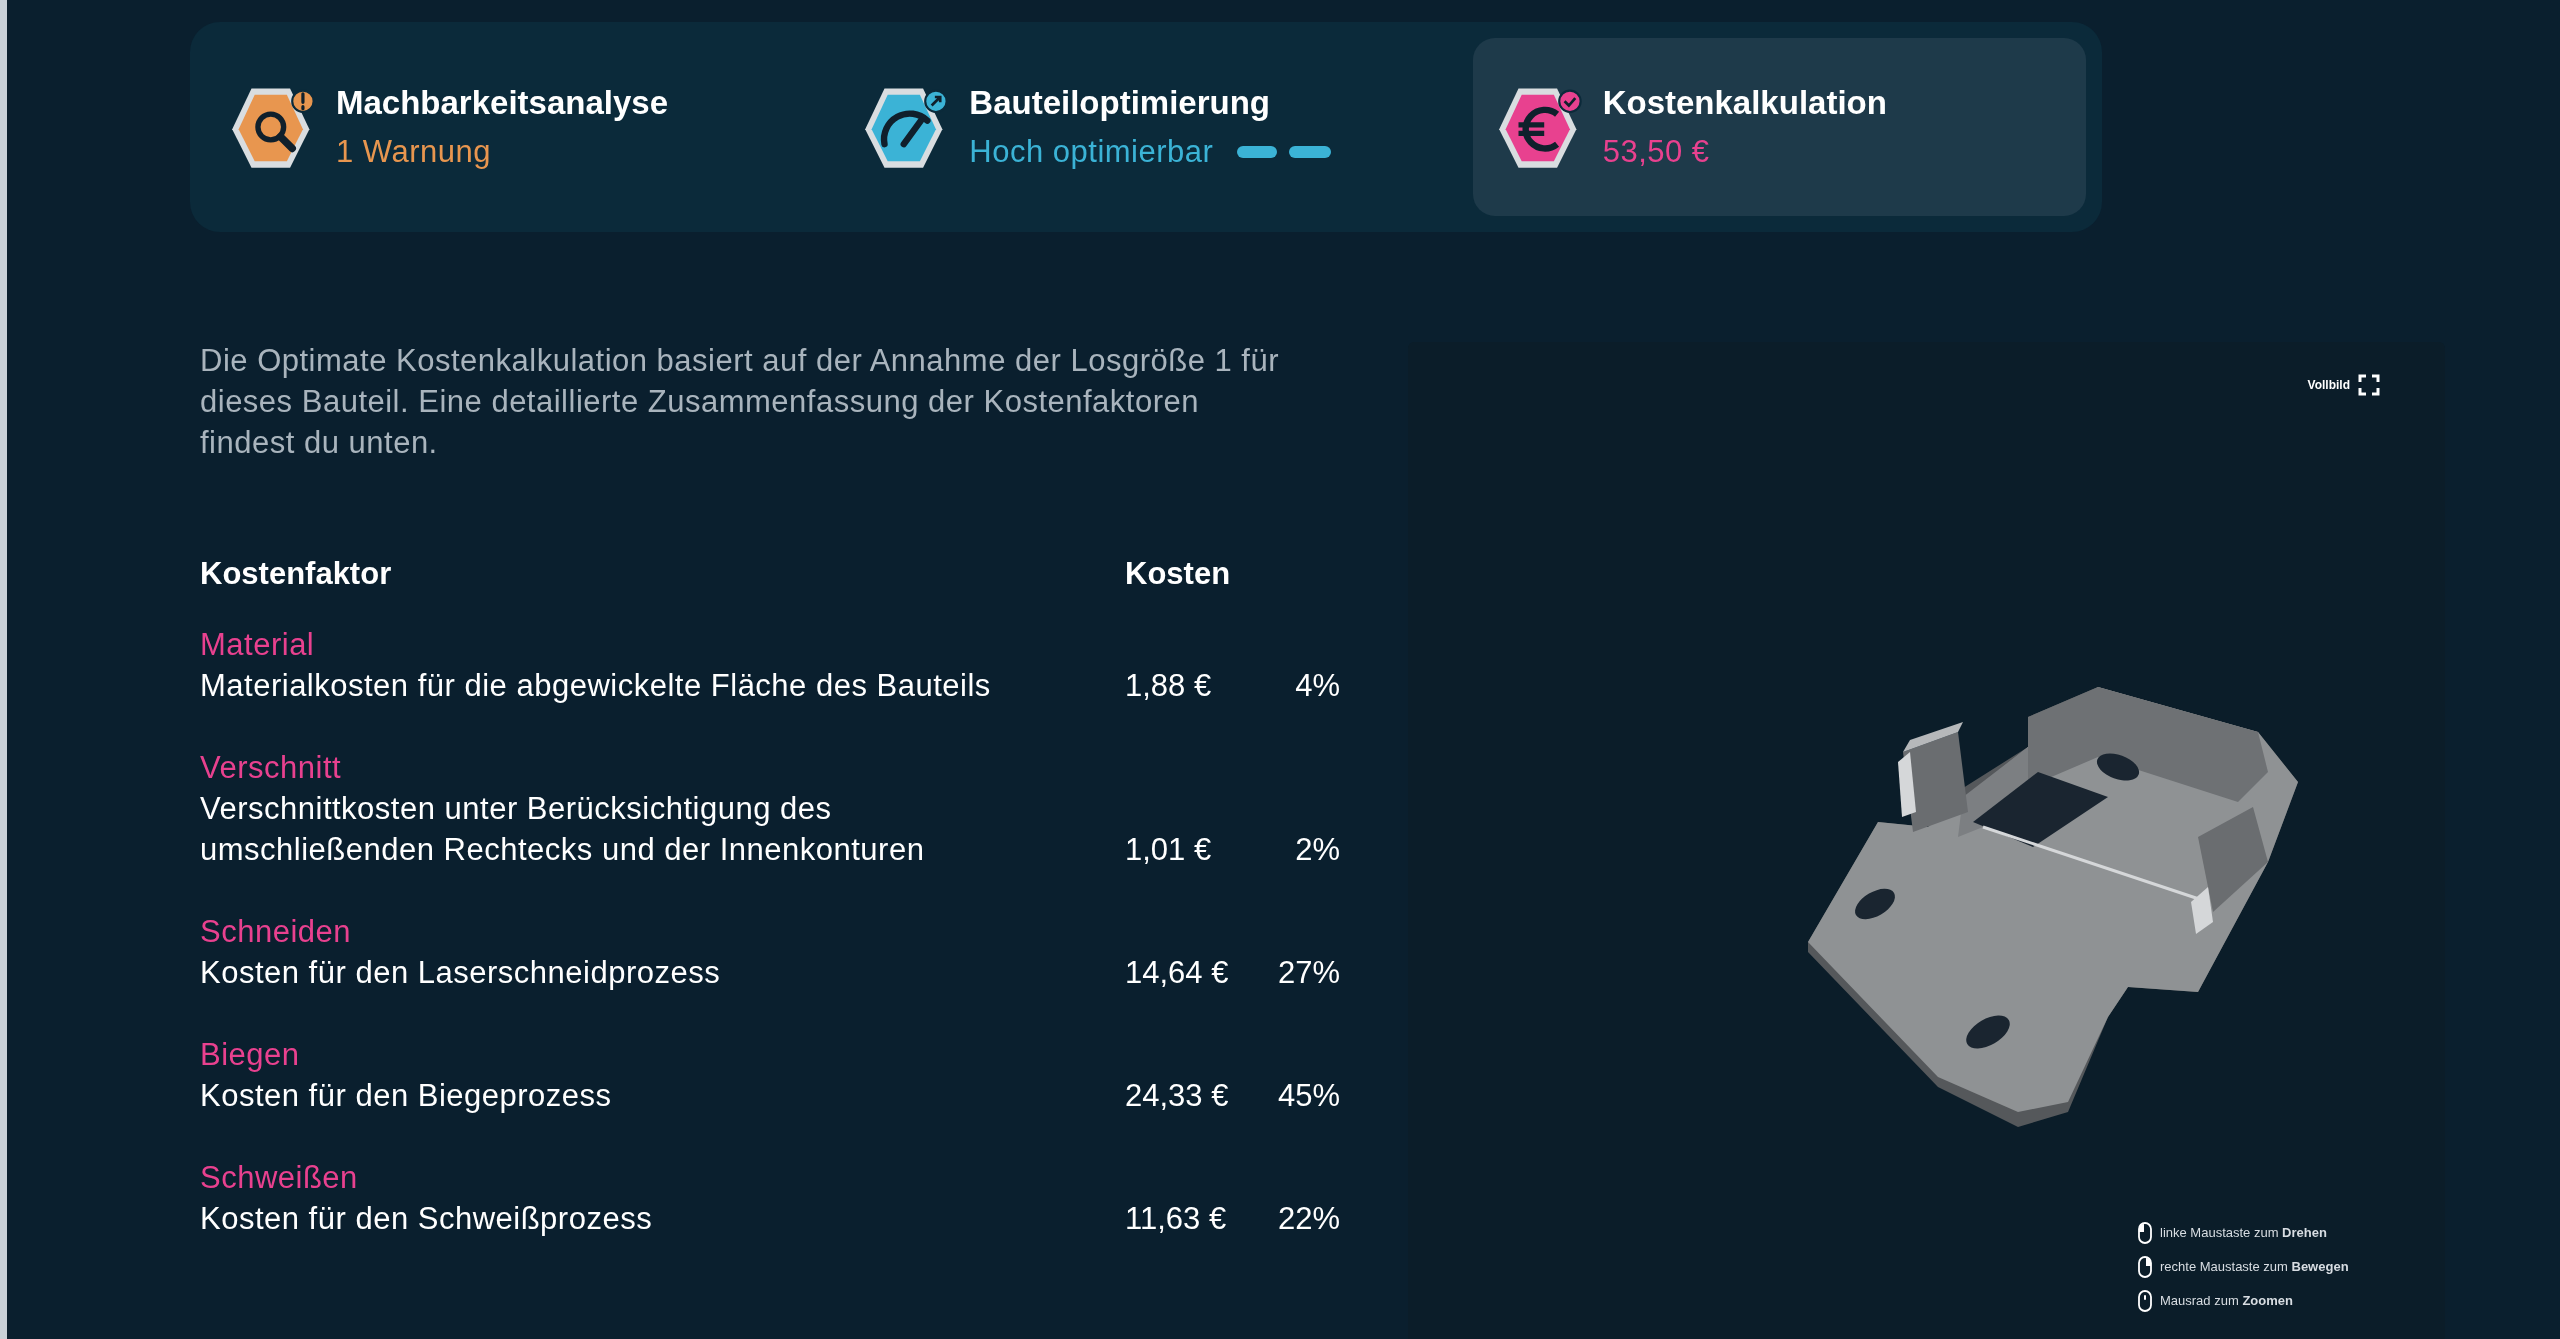 The width and height of the screenshot is (2560, 1339). What do you see at coordinates (563, 829) in the screenshot?
I see `cost-factor-description: Verschnittkosten unter Berücksichtigung des umschließenden Rechtecks und der Innenkonturen` at bounding box center [563, 829].